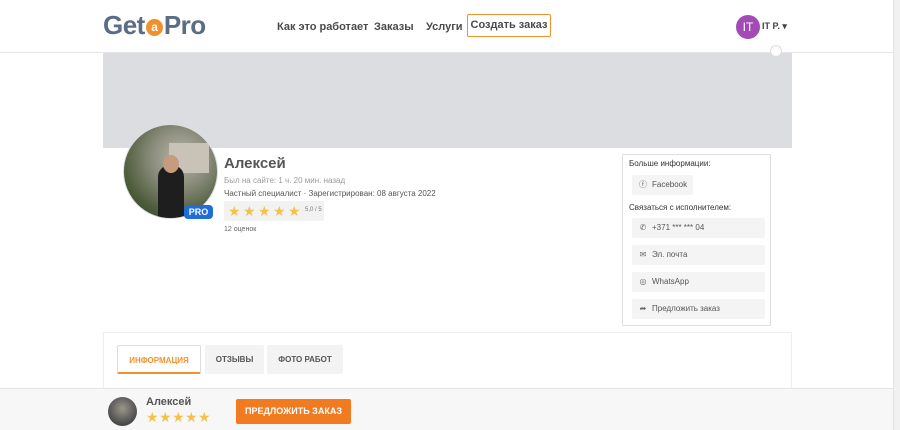  I want to click on phone-button: ✆ +371 *** *** 04, so click(698, 228).